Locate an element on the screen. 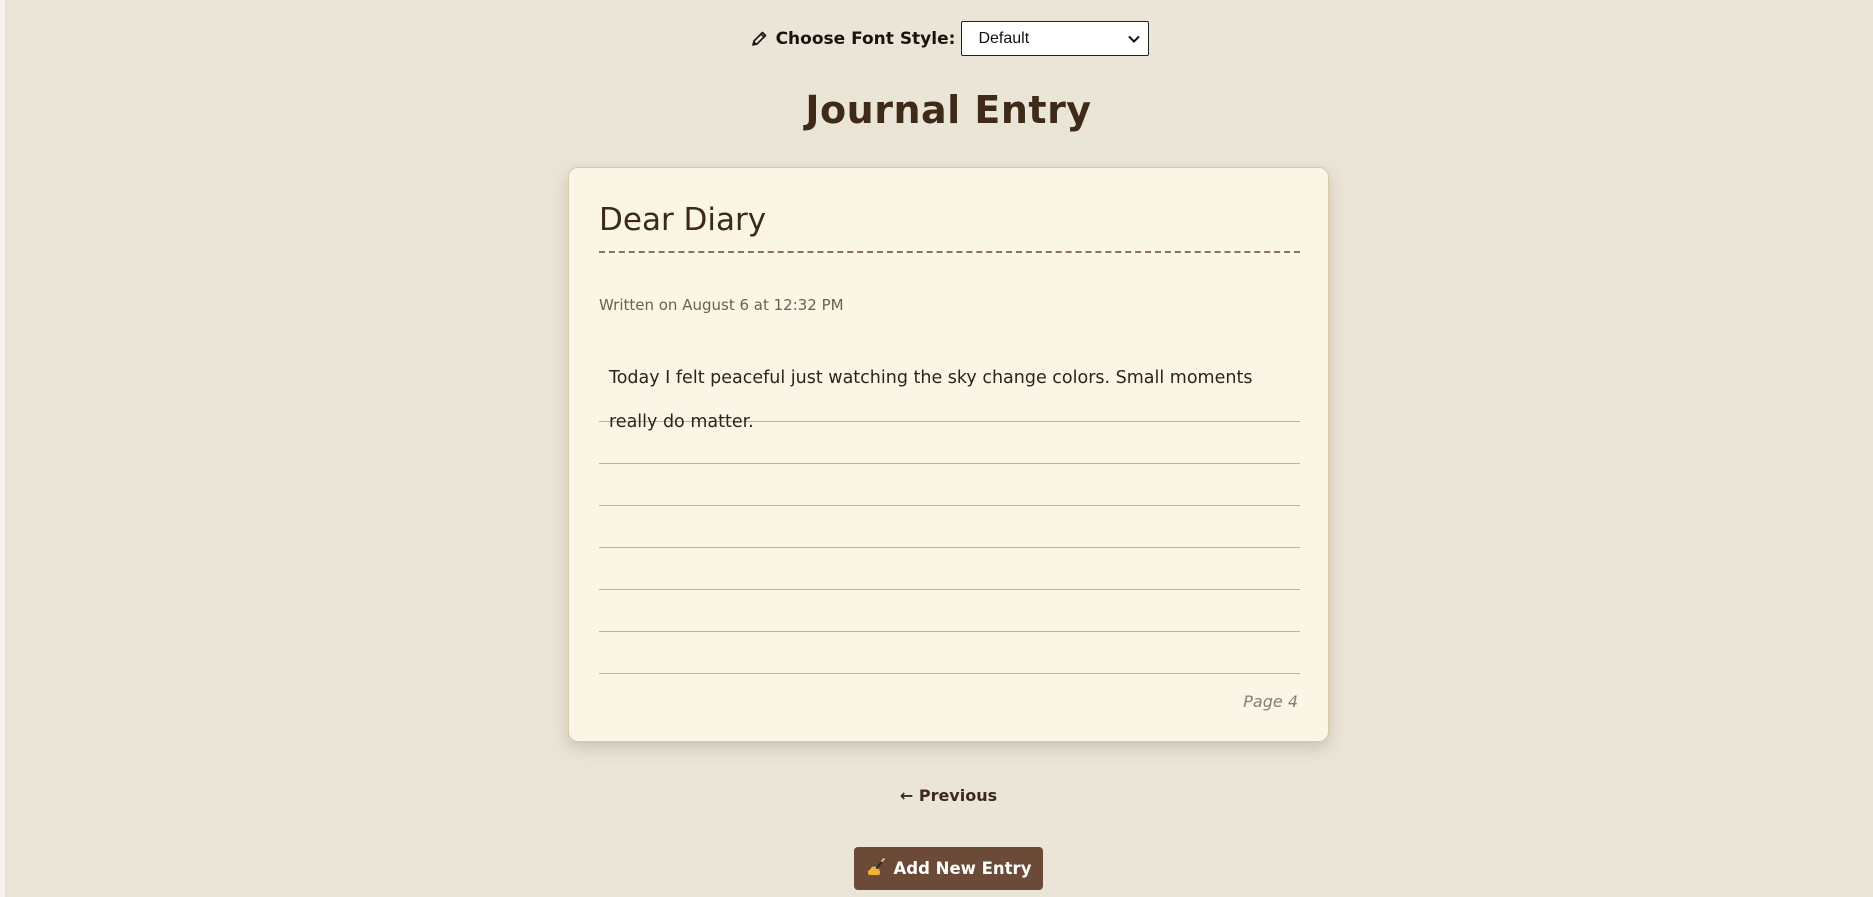  add-new-entry-button: Add New Entry is located at coordinates (948, 868).